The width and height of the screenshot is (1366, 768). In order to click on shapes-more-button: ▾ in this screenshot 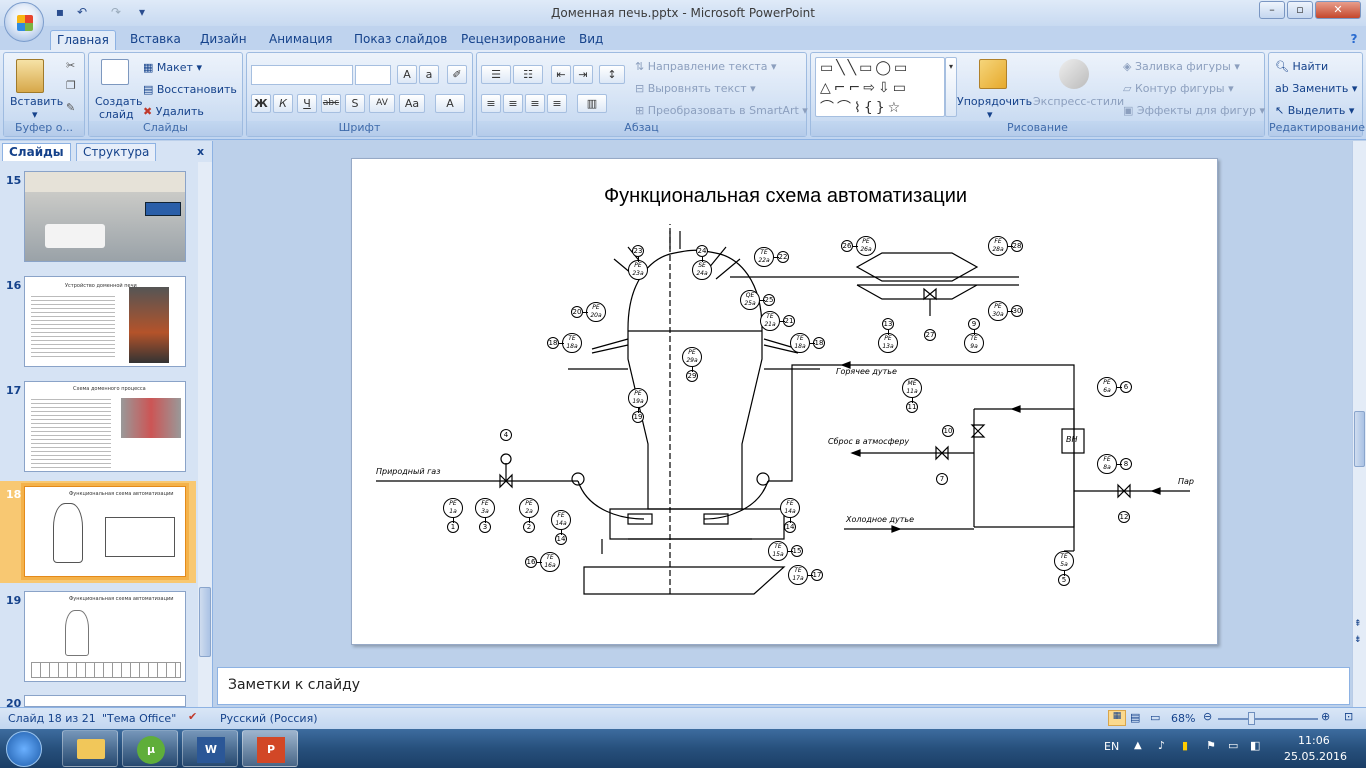, I will do `click(951, 87)`.